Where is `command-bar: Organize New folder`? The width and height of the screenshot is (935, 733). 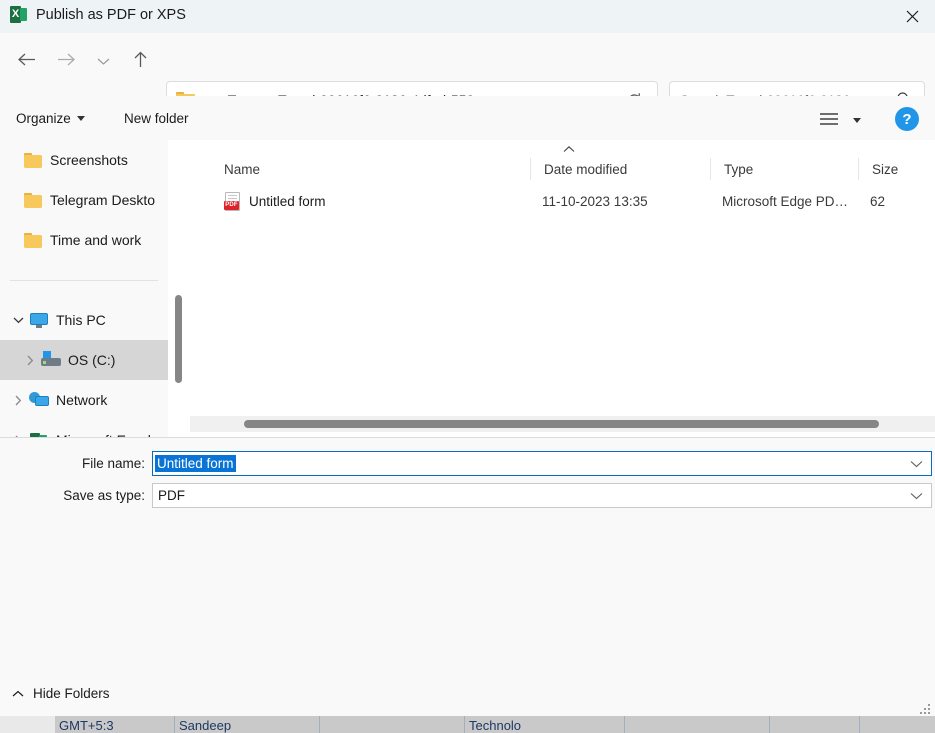 command-bar: Organize New folder is located at coordinates (467, 118).